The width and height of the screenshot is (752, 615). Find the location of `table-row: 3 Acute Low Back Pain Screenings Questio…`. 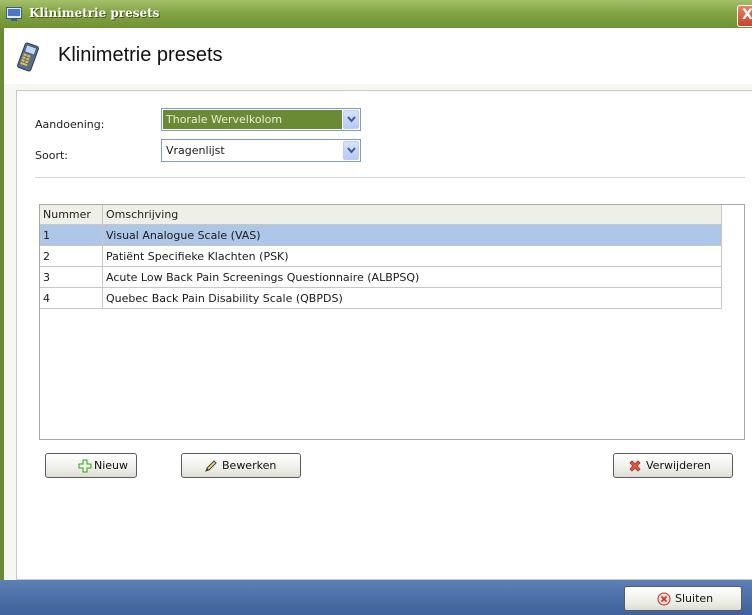

table-row: 3 Acute Low Back Pain Screenings Questio… is located at coordinates (381, 277).